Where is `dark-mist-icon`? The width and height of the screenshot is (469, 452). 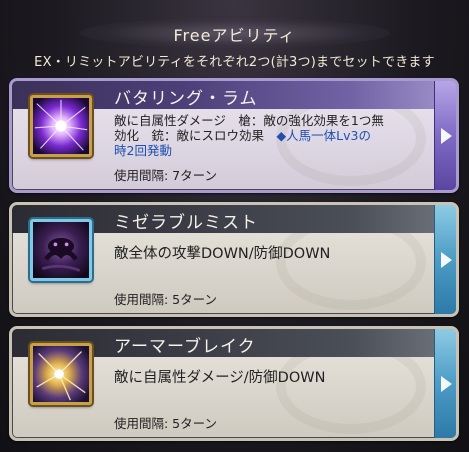
dark-mist-icon is located at coordinates (61, 250).